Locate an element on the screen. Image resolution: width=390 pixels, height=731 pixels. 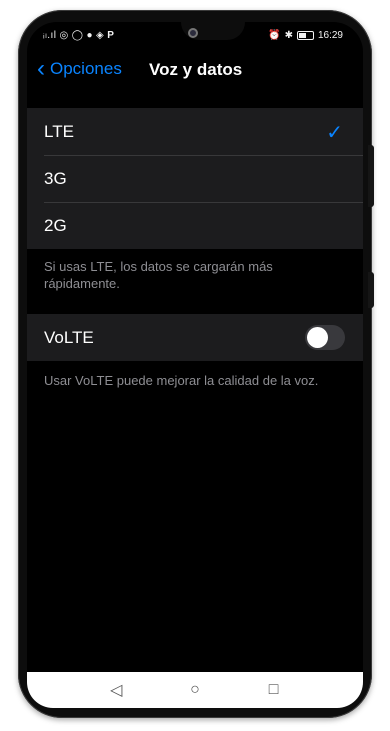
option-label: LTE is located at coordinates (59, 131).